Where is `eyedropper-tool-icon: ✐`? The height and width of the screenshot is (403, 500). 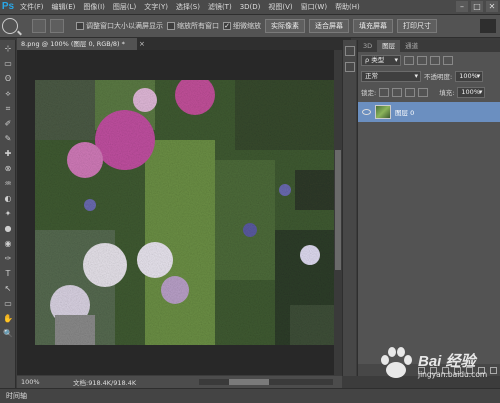
eyedropper-tool-icon: ✐ is located at coordinates (8, 124).